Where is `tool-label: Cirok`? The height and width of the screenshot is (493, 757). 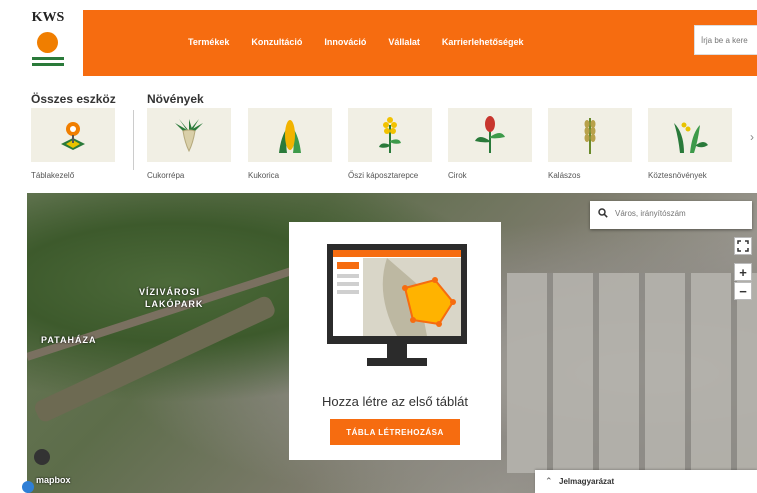
tool-label: Cirok is located at coordinates (457, 175).